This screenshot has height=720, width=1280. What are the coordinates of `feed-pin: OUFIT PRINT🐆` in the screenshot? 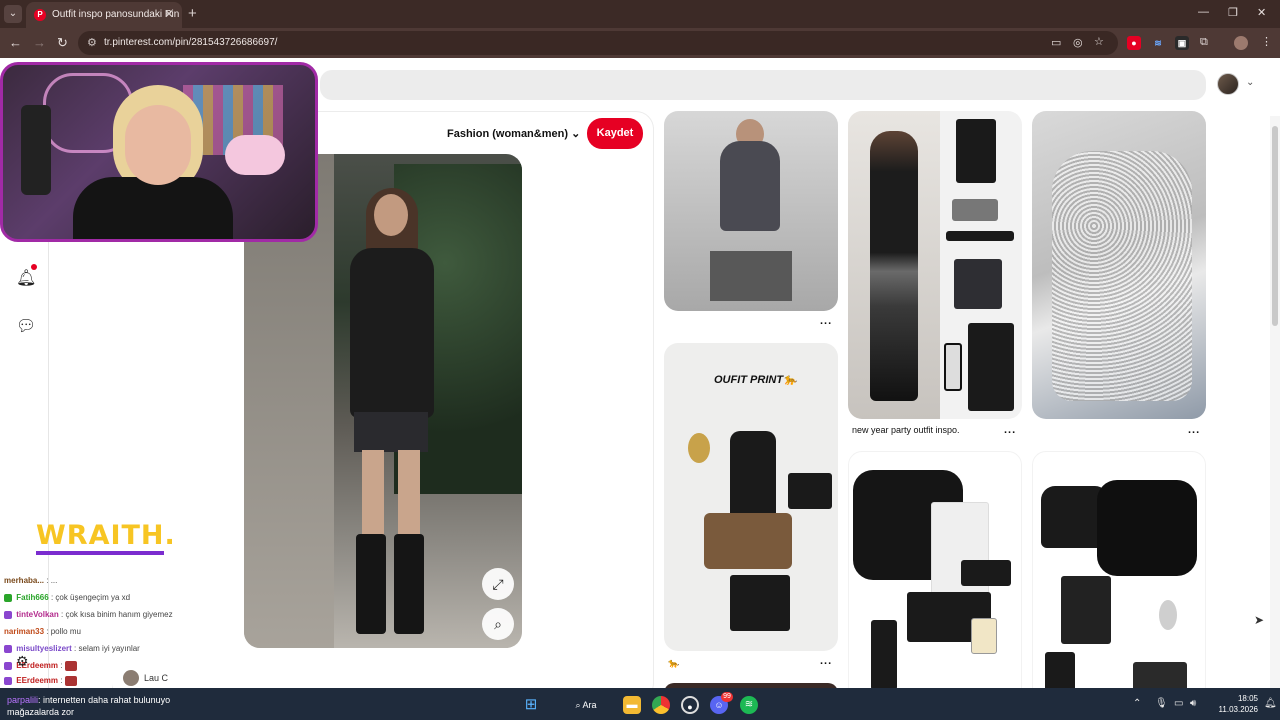 It's located at (751, 497).